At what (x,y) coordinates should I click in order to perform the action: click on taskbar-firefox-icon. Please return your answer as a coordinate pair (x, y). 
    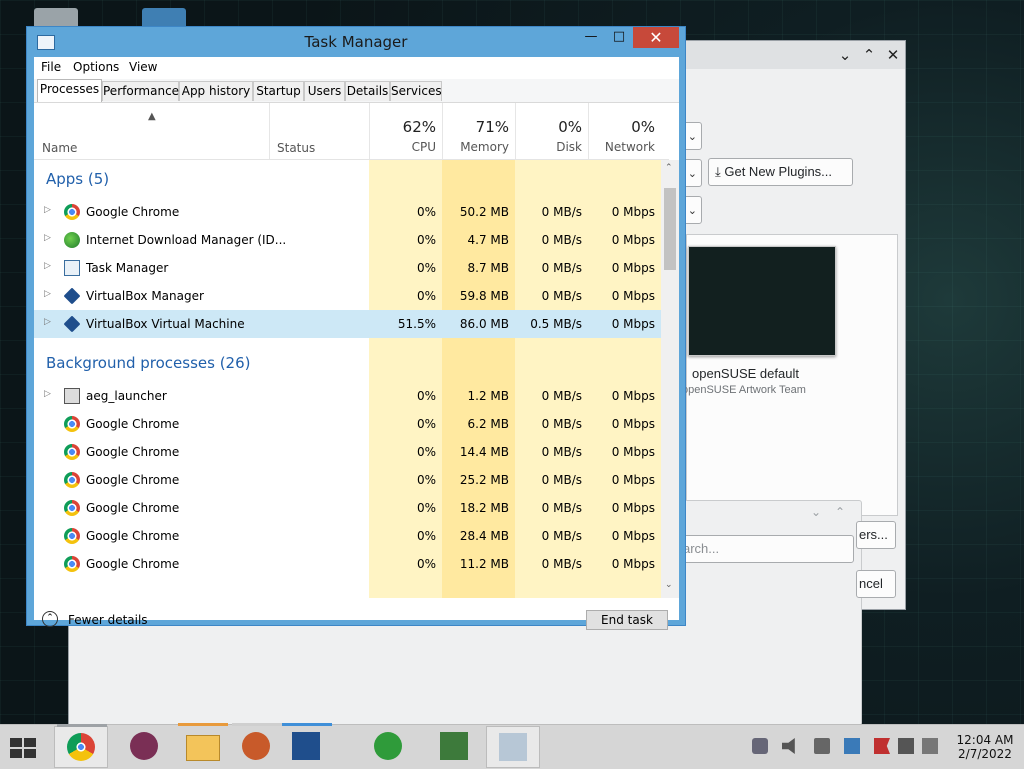
    Looking at the image, I should click on (145, 747).